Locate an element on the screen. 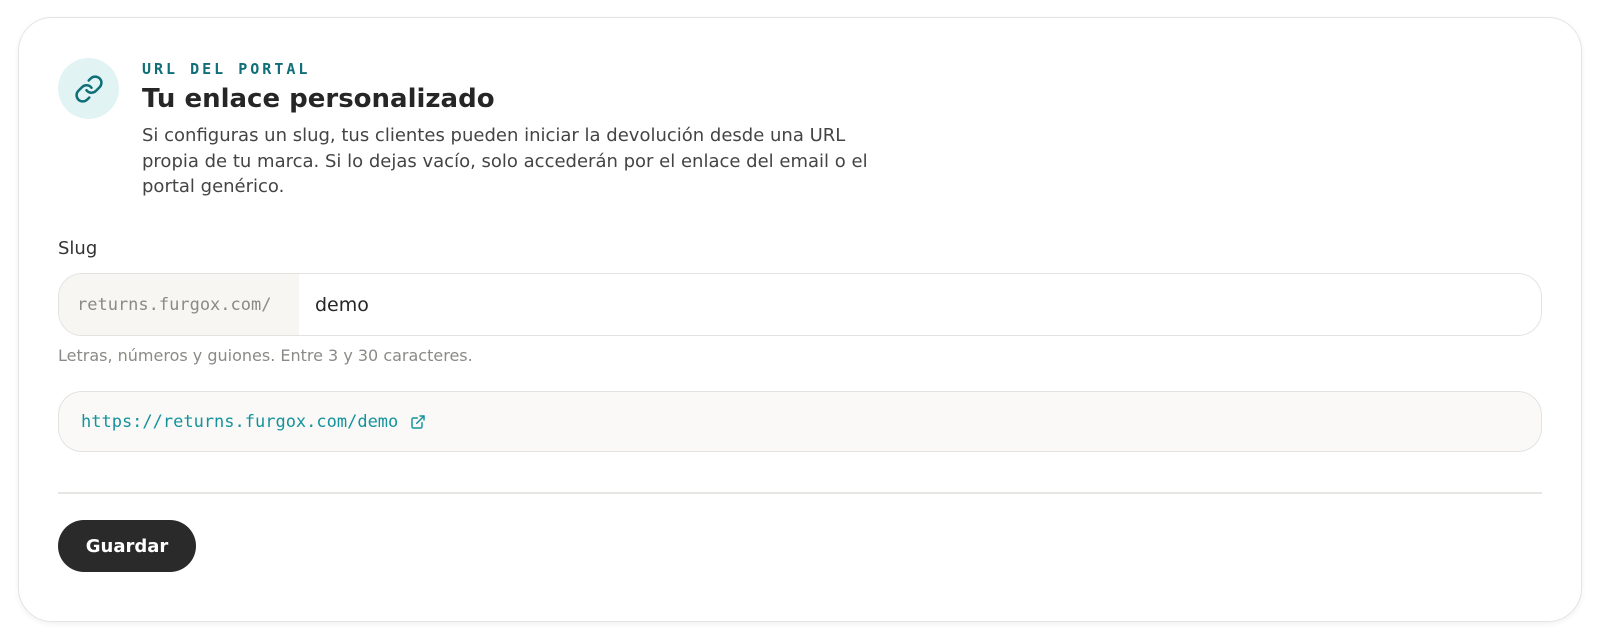 Image resolution: width=1600 pixels, height=640 pixels. url-preview-box: https://returns.furgox.com/demo is located at coordinates (800, 421).